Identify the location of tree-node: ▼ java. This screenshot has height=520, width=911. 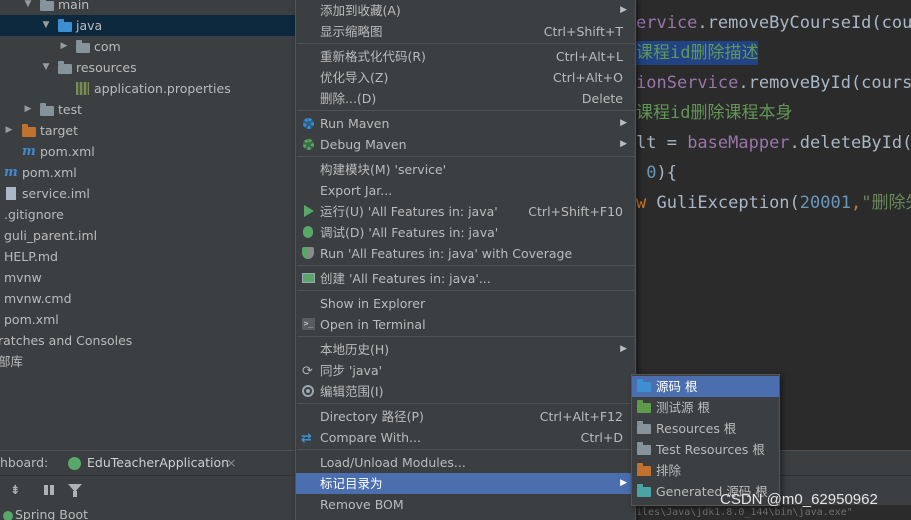
(150, 25).